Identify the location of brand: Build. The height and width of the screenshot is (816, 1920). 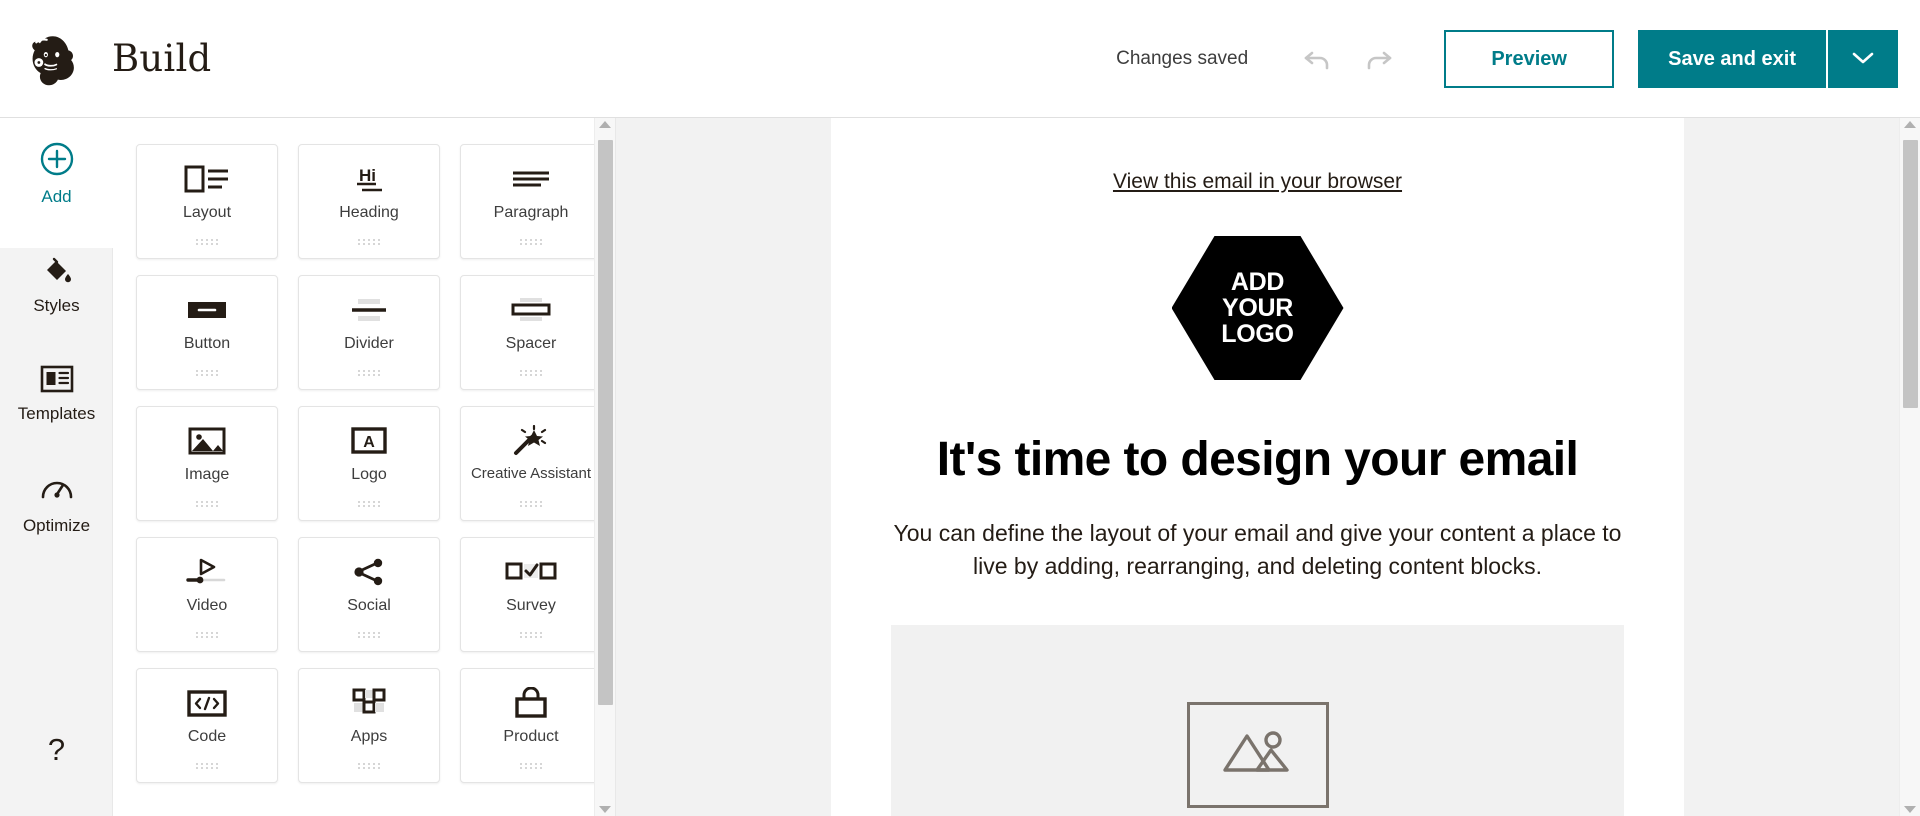
(105, 59).